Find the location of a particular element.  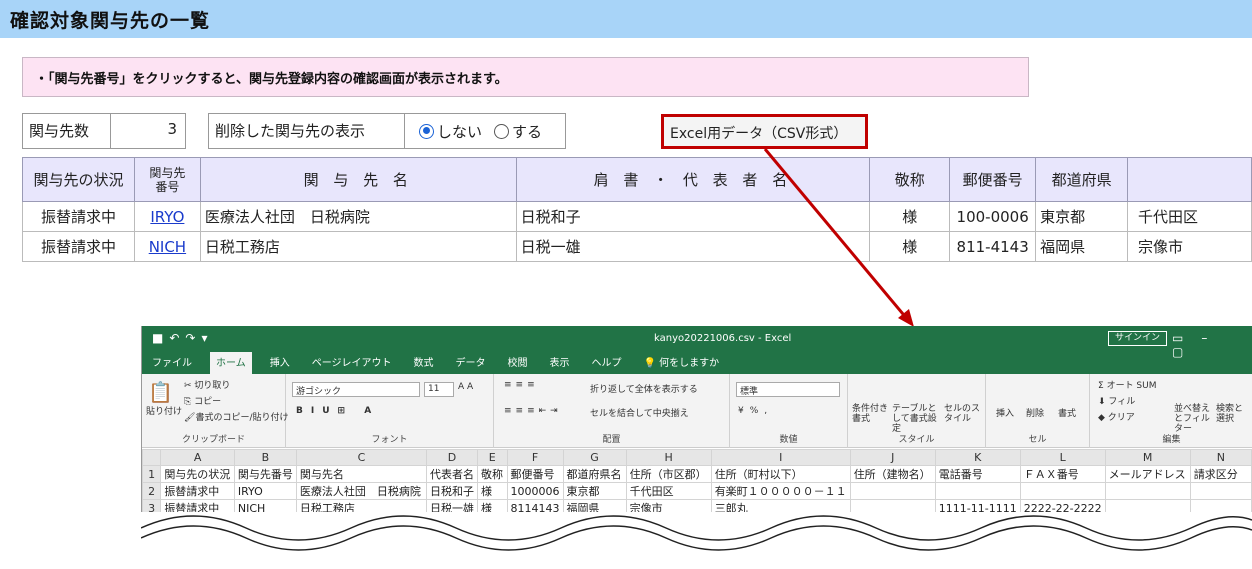

paste-icon: 📋 is located at coordinates (160, 392).